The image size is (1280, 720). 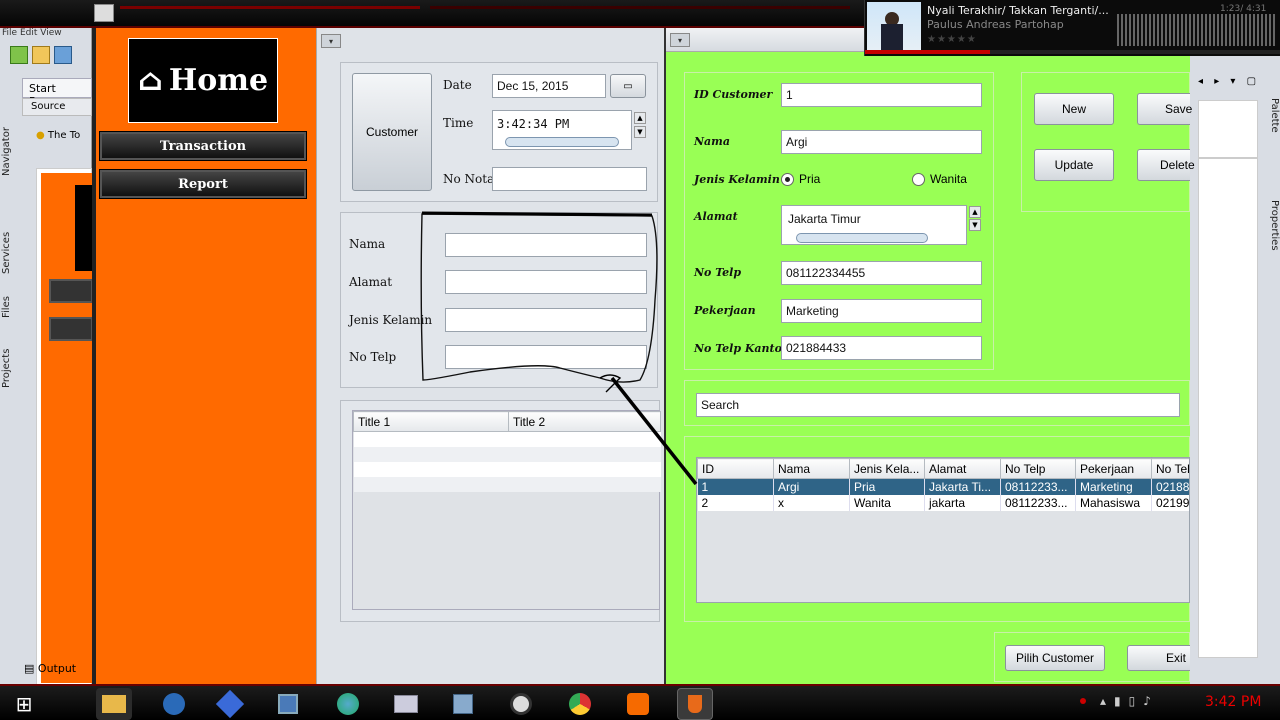 I want to click on chrome-icon, so click(x=580, y=704).